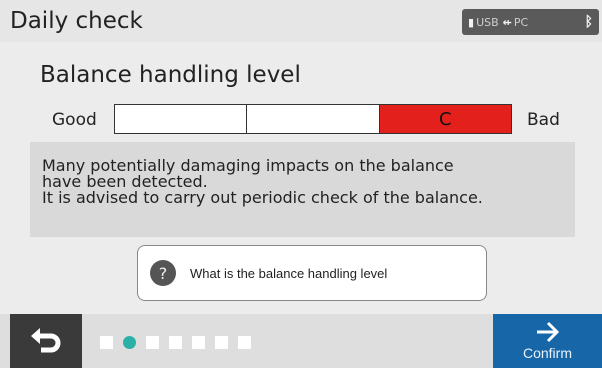 The image size is (602, 368). Describe the element at coordinates (301, 341) in the screenshot. I see `footer-bar: Confirm` at that location.